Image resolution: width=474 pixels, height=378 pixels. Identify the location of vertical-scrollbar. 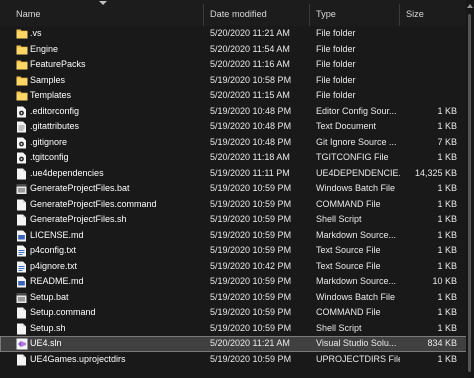
(470, 189).